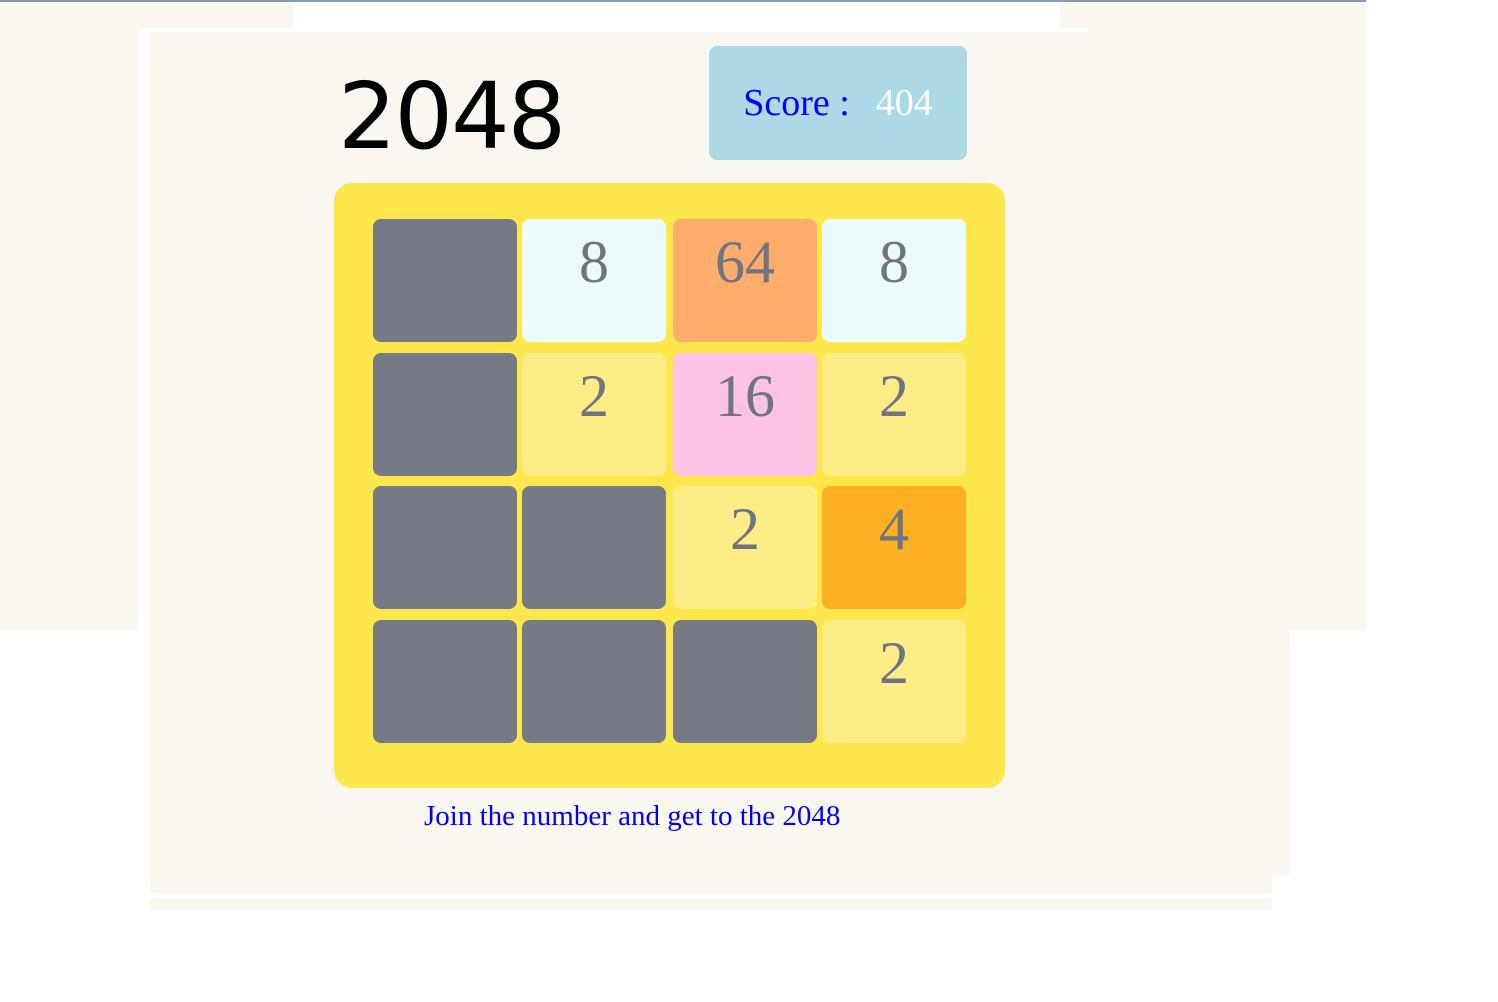 This screenshot has width=1498, height=1002. I want to click on score-box: Score : 404, so click(838, 103).